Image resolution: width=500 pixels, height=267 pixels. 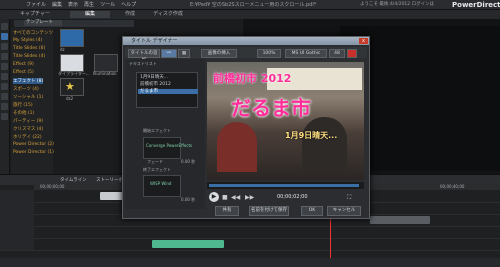 I want to click on color-picker, so click(x=352, y=53).